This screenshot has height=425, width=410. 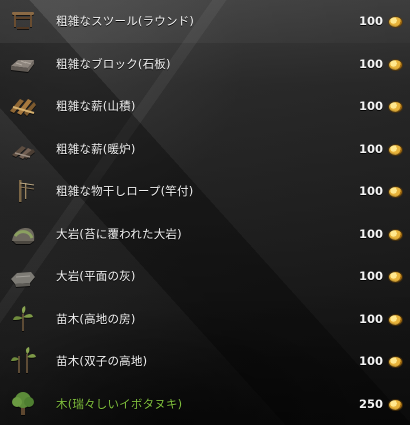 I want to click on item-name: 粗雑なスツール(ラウンド), so click(x=125, y=21).